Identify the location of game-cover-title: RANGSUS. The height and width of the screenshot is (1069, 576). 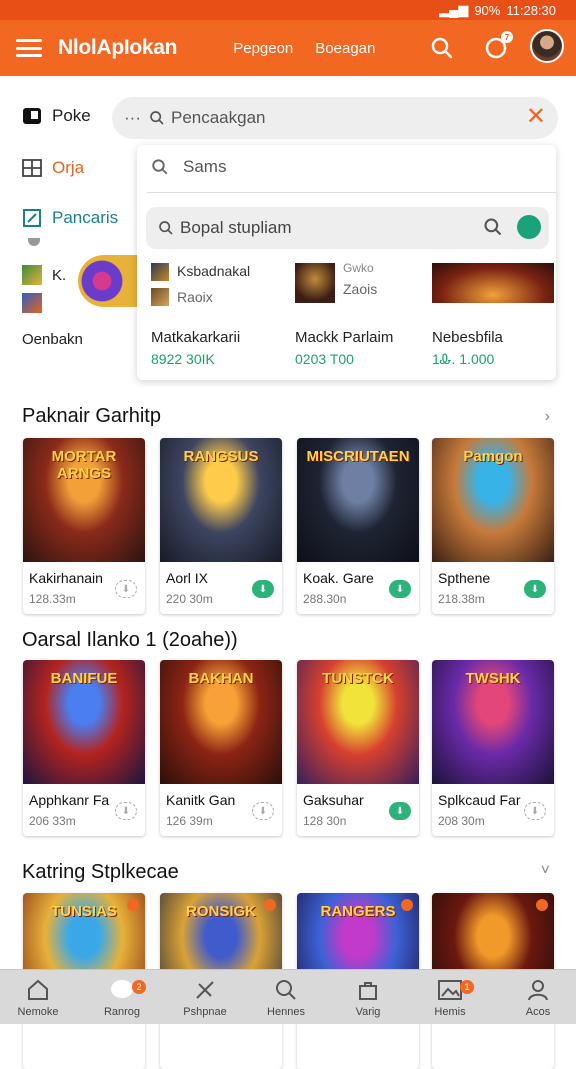
(221, 456).